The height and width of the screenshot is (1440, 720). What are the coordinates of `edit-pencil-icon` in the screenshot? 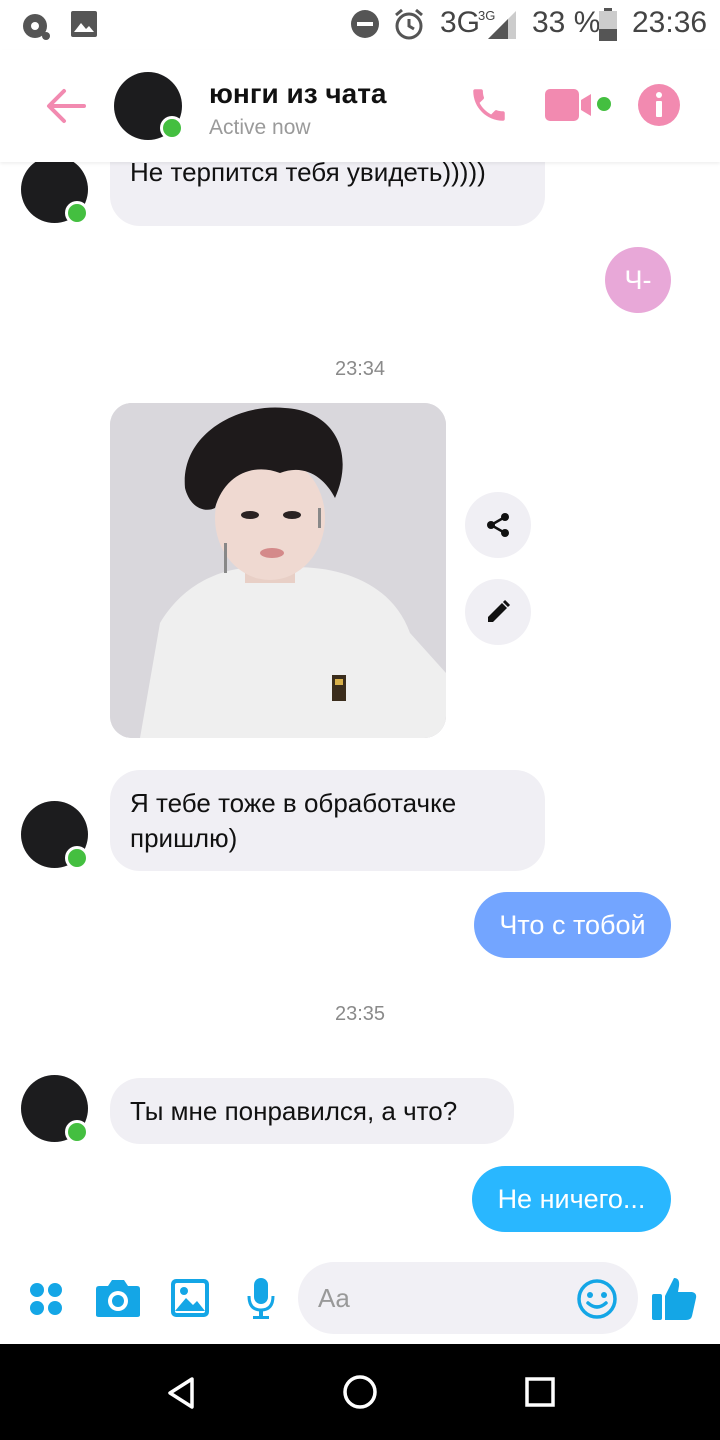 It's located at (499, 610).